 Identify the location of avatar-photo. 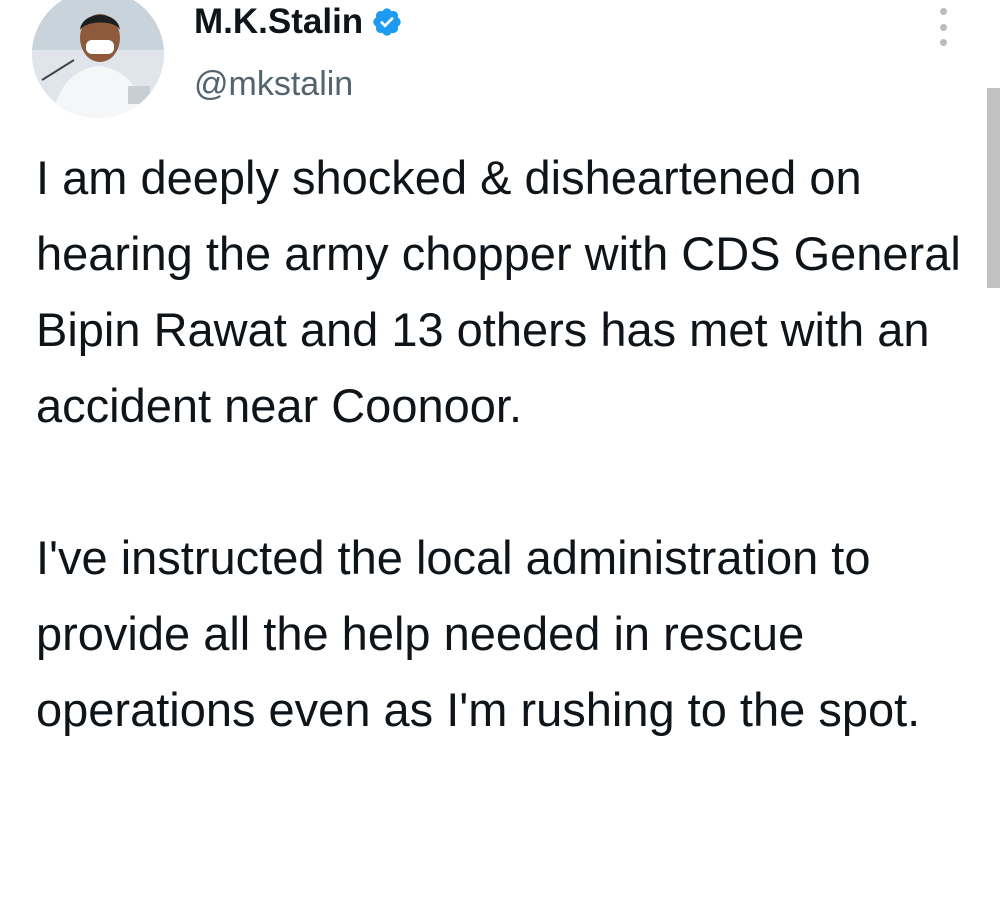
(98, 59).